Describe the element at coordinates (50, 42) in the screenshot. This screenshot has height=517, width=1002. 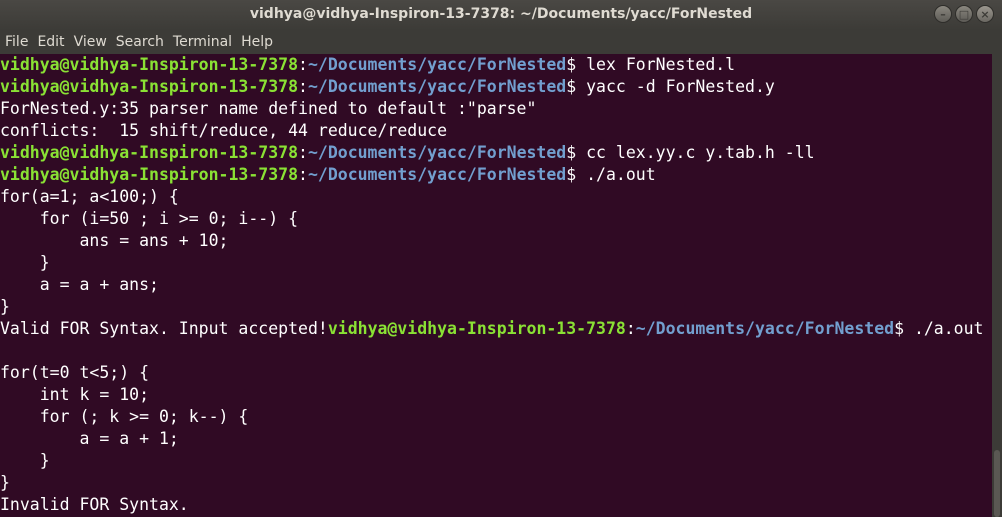
I see `menu-edit: Edit` at that location.